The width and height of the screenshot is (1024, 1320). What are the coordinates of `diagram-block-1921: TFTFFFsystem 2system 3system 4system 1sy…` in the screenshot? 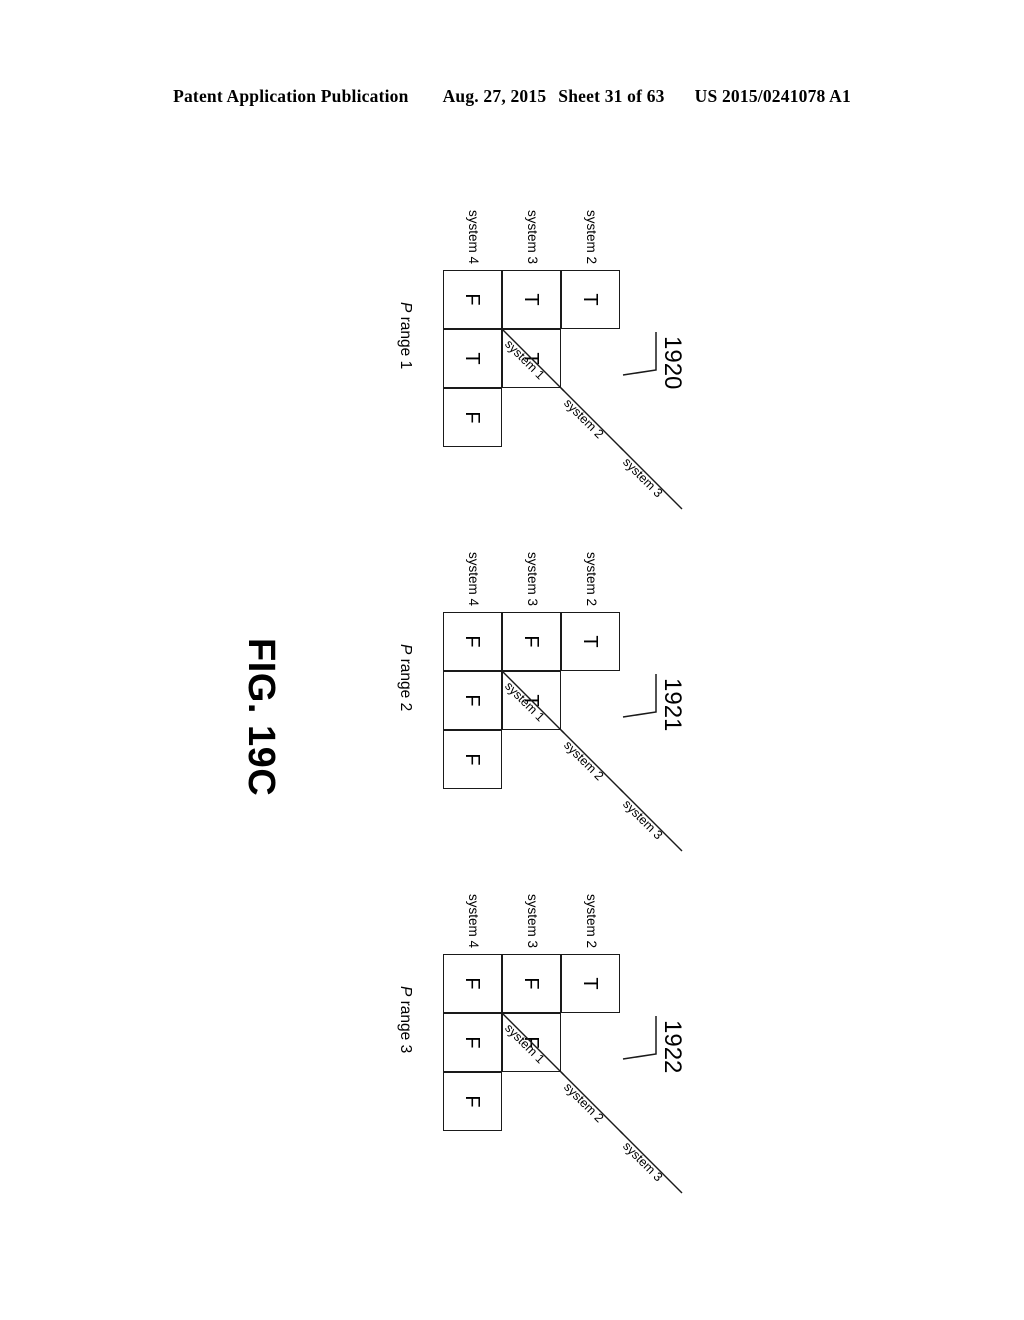 It's located at (514, 702).